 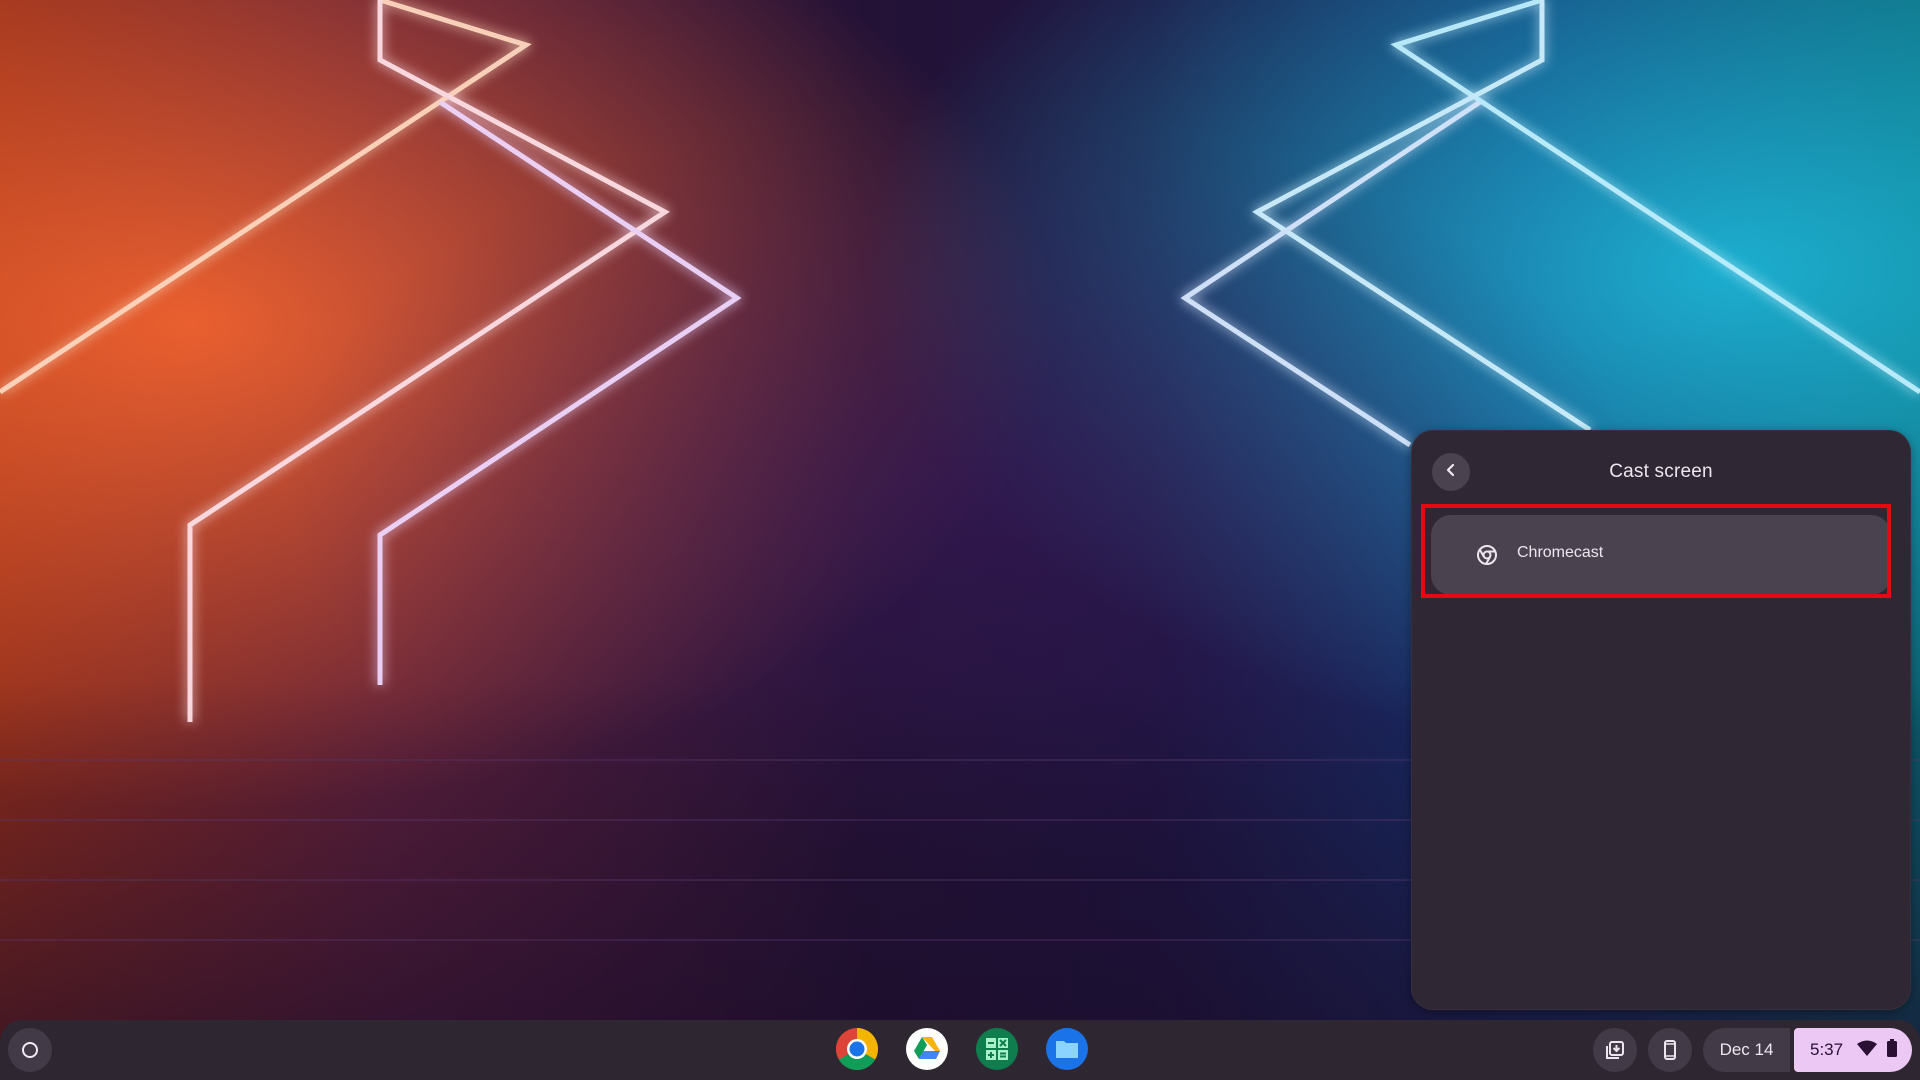 I want to click on date-tray-button: Dec 14, so click(x=1746, y=1050).